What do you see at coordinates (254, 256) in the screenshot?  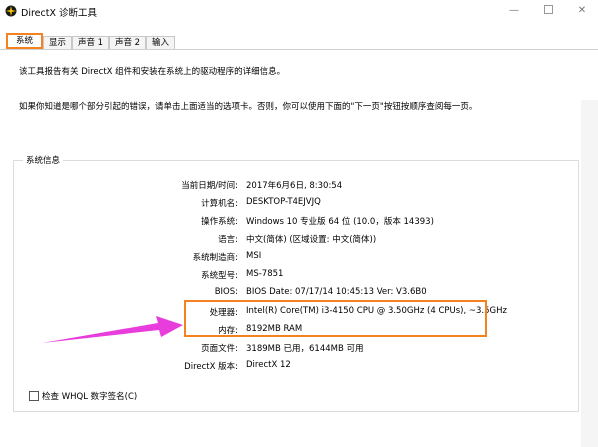 I see `info-value: MSI` at bounding box center [254, 256].